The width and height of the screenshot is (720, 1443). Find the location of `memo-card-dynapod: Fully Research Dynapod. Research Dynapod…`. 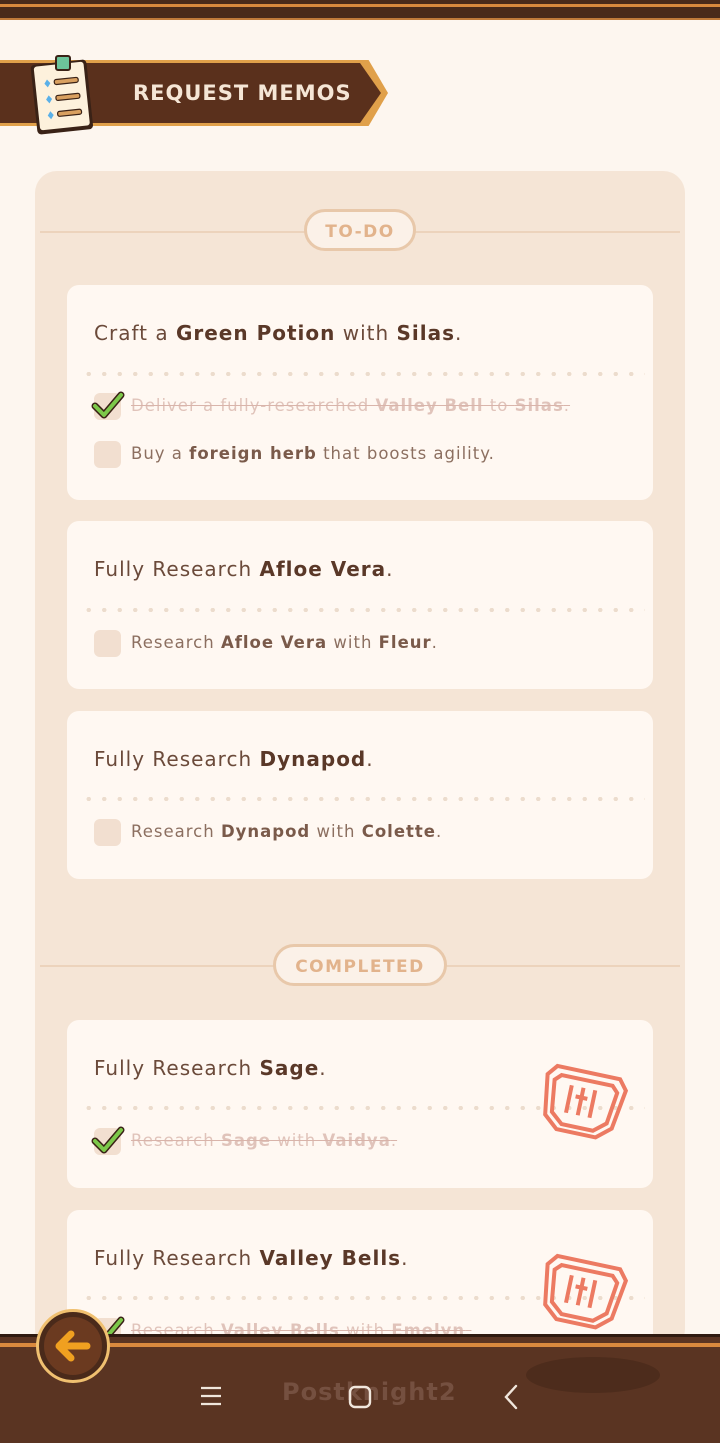

memo-card-dynapod: Fully Research Dynapod. Research Dynapod… is located at coordinates (360, 795).